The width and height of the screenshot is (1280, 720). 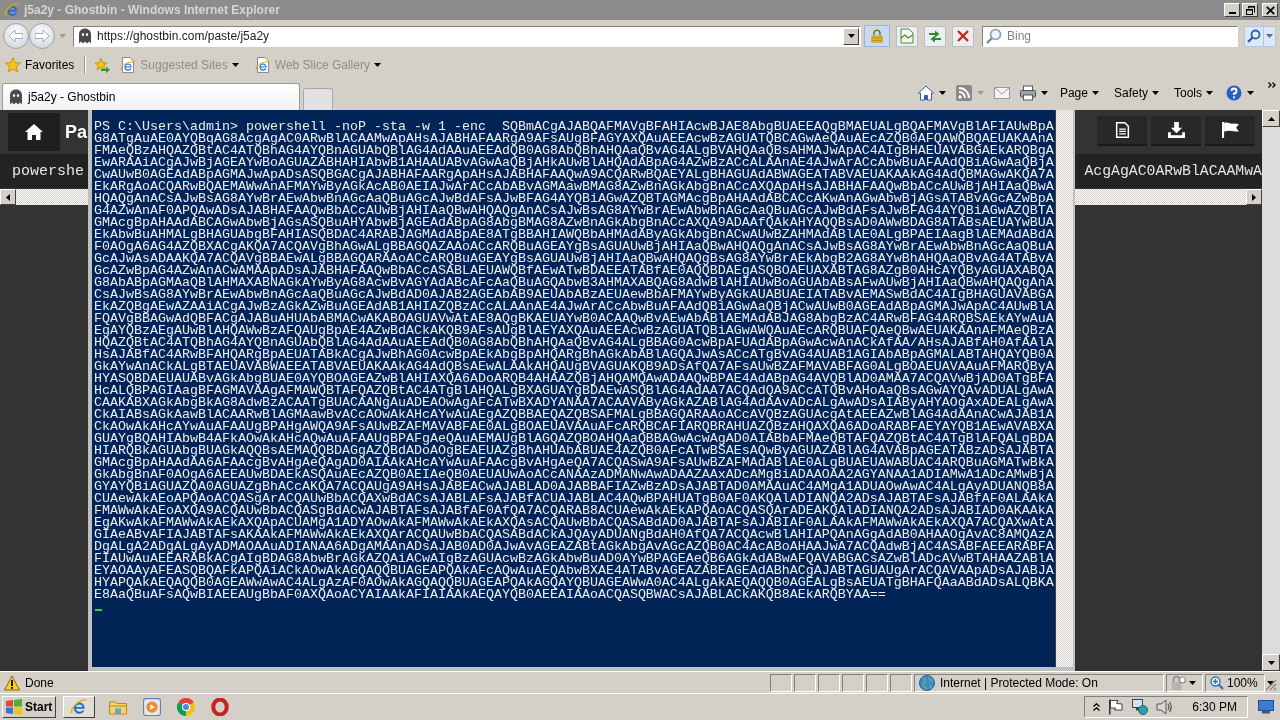 What do you see at coordinates (1001, 93) in the screenshot?
I see `envelope-icon` at bounding box center [1001, 93].